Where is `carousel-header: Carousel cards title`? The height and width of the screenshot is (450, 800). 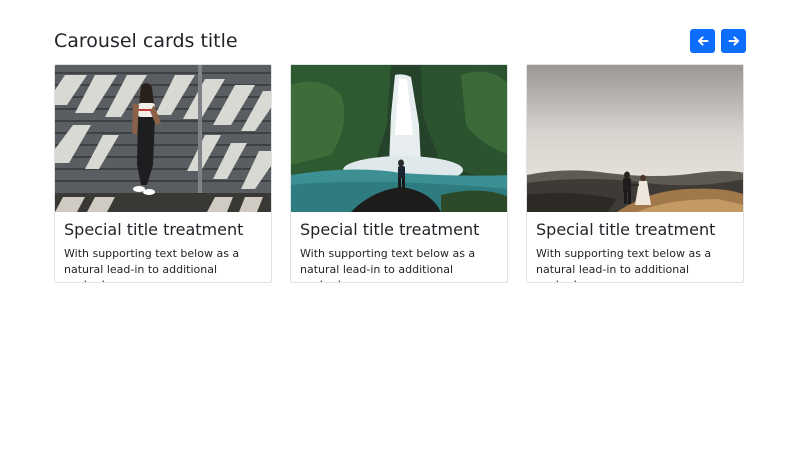 carousel-header: Carousel cards title is located at coordinates (400, 41).